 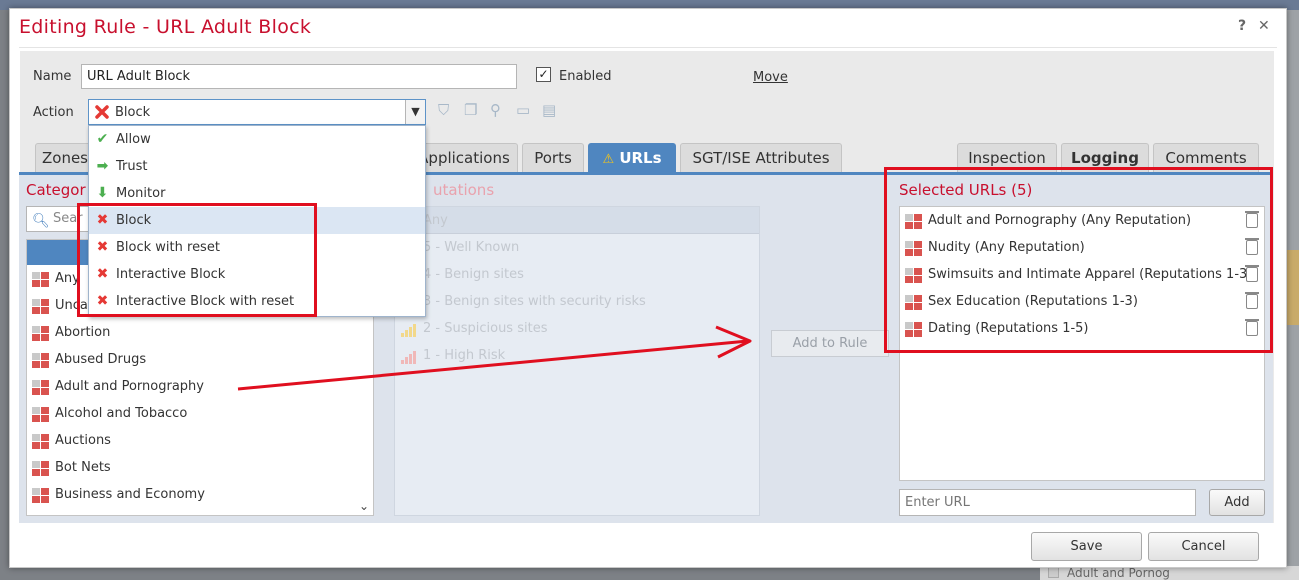 I want to click on cancel-button: Cancel, so click(x=1203, y=546).